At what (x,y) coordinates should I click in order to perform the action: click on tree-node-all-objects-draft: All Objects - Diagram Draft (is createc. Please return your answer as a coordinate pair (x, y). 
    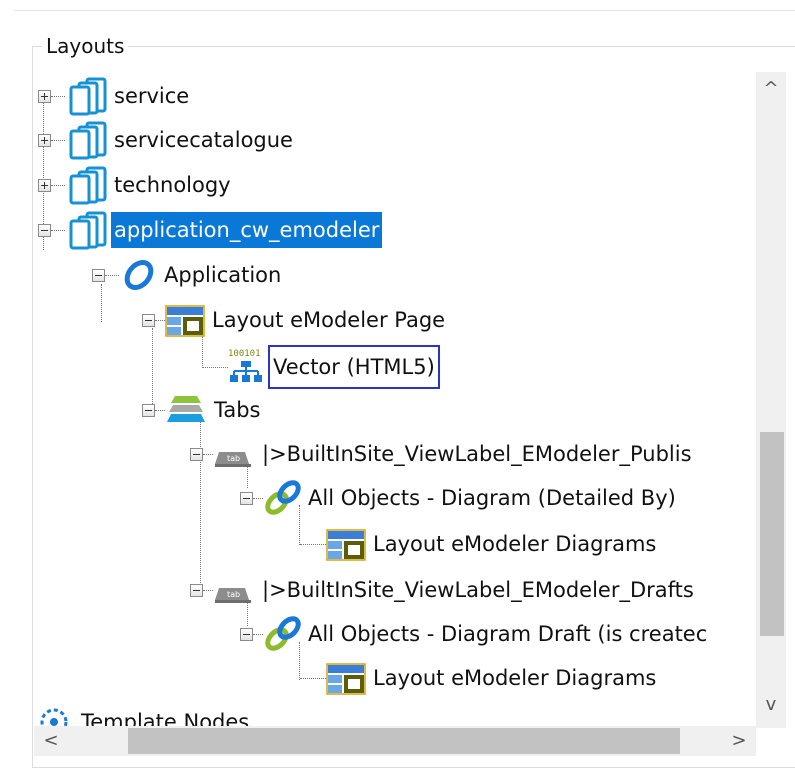
    Looking at the image, I should click on (475, 634).